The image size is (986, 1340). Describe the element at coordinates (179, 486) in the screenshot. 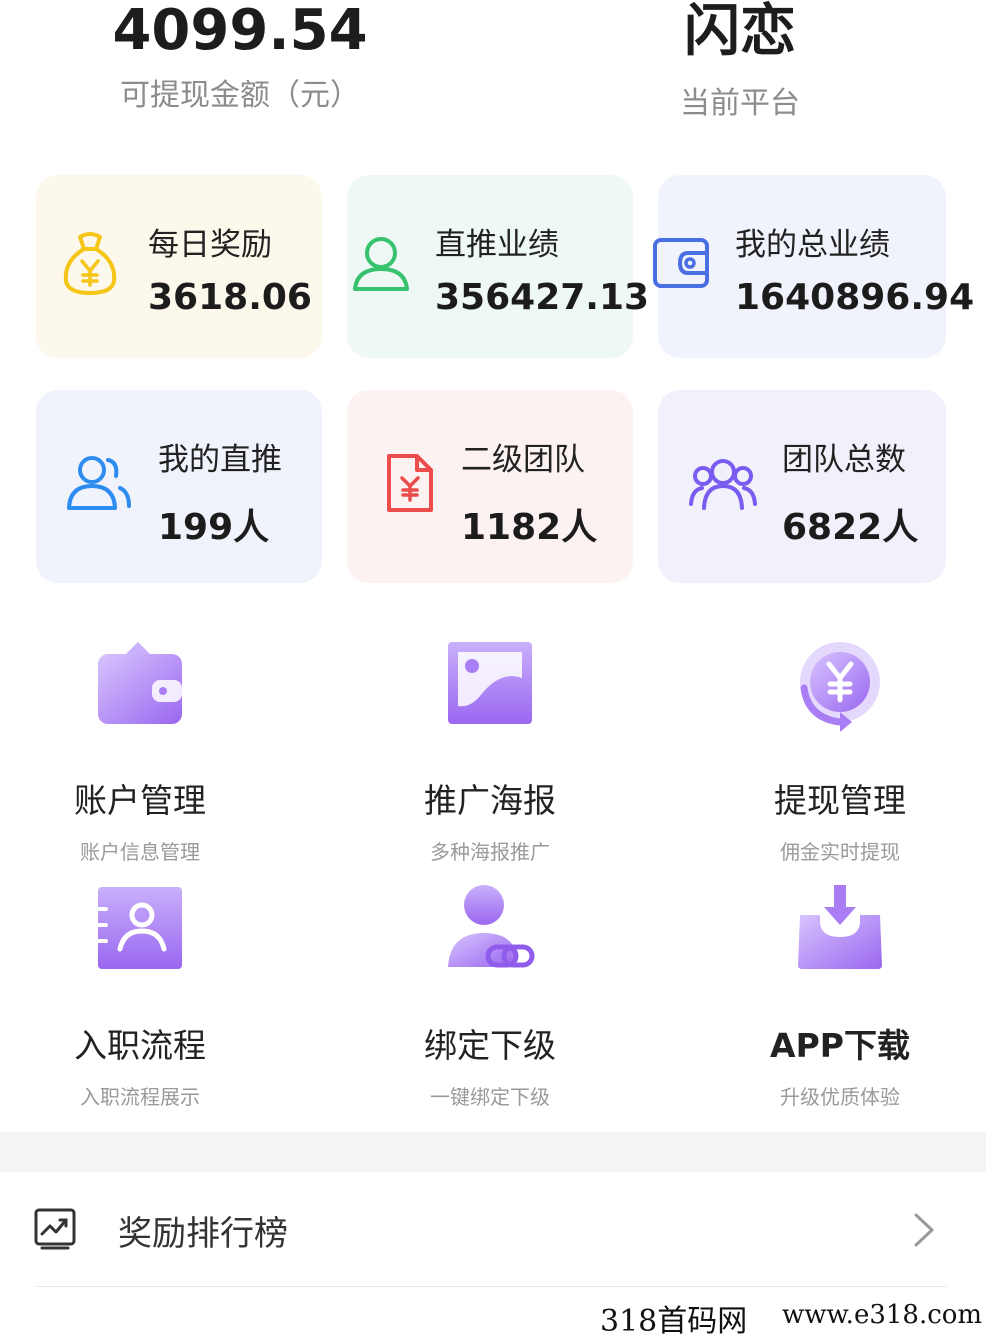

I see `card-my-direct: 我的直推 199人` at that location.